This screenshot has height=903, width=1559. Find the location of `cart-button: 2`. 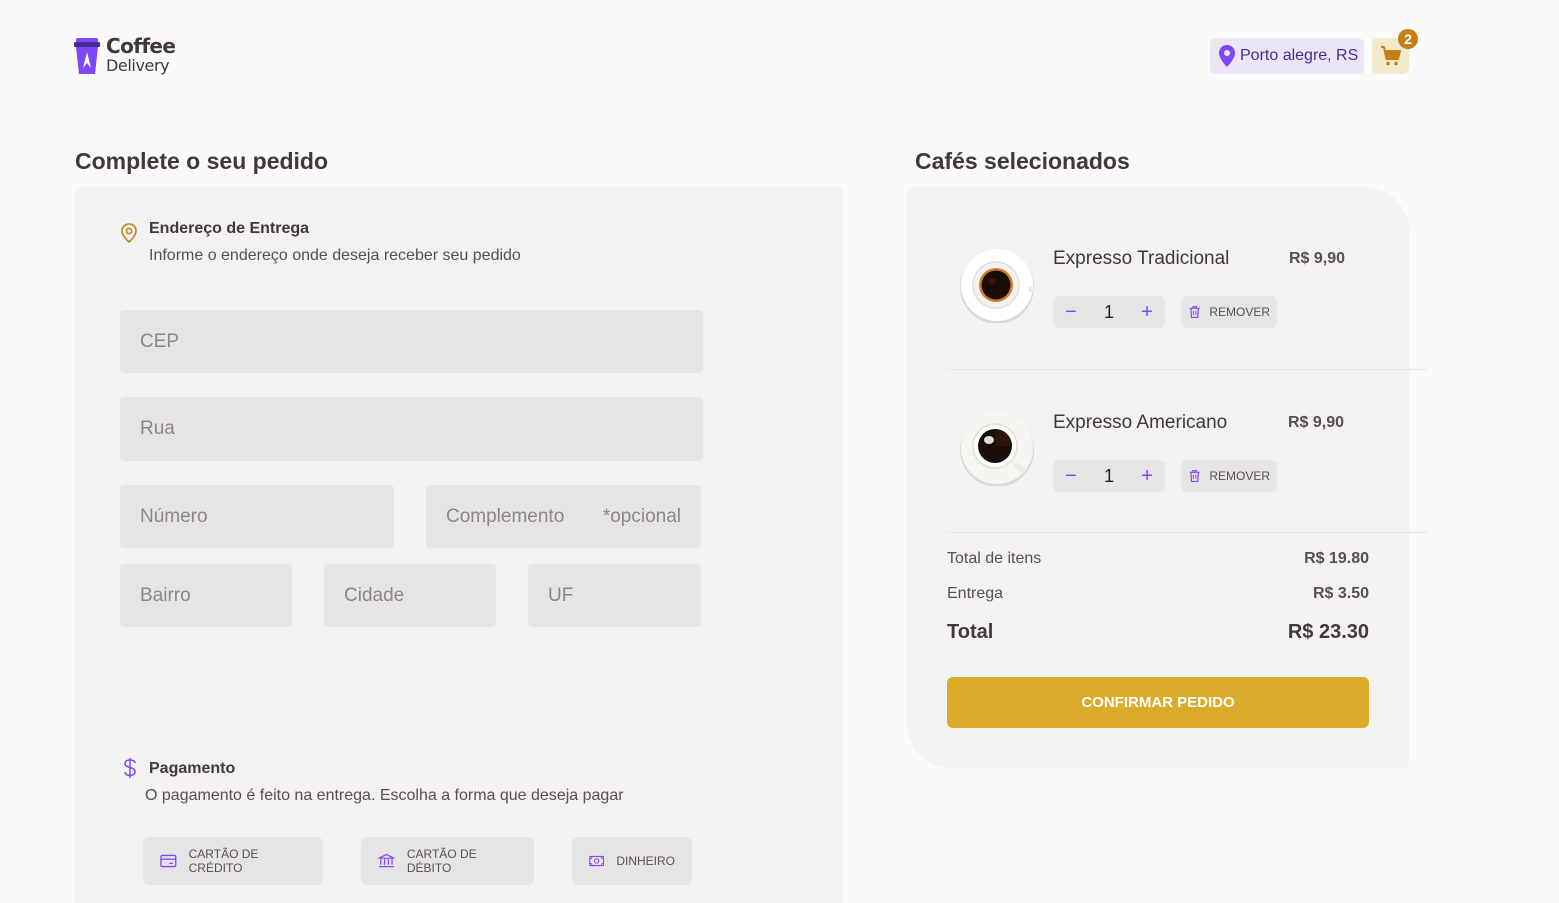

cart-button: 2 is located at coordinates (1395, 51).